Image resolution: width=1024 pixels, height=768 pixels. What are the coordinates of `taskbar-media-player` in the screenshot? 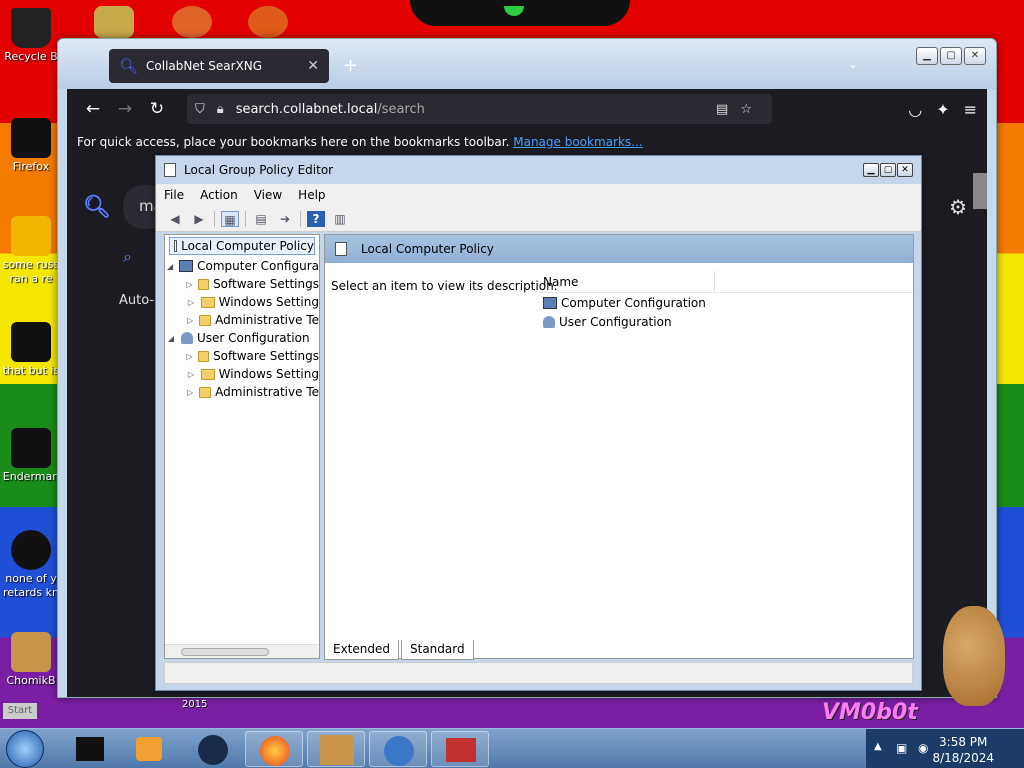 It's located at (149, 749).